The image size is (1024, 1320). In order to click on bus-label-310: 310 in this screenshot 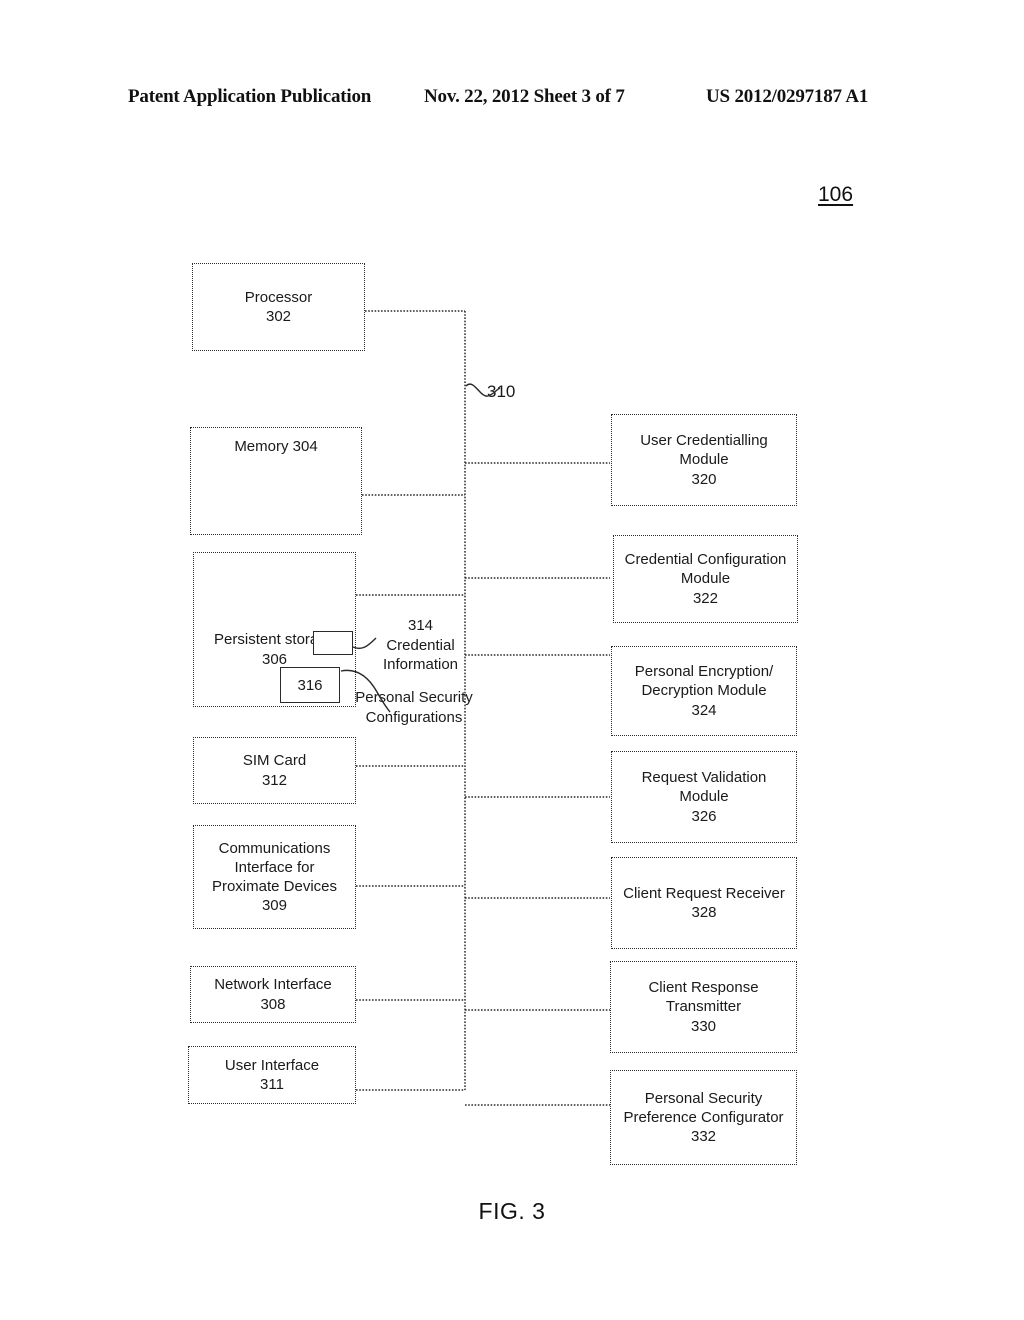, I will do `click(501, 391)`.